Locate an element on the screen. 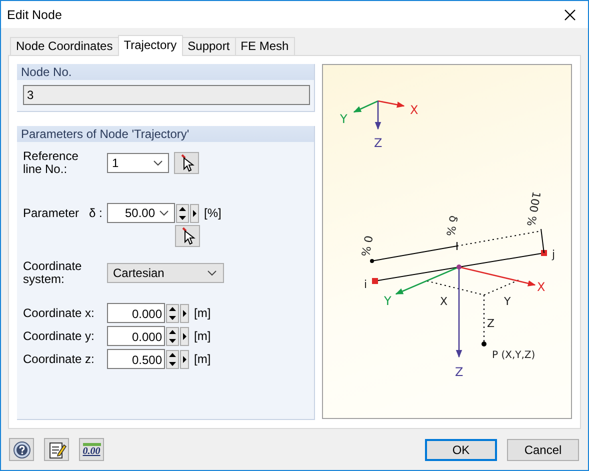 This screenshot has width=589, height=471. field-label: Coordinate z: is located at coordinates (59, 359).